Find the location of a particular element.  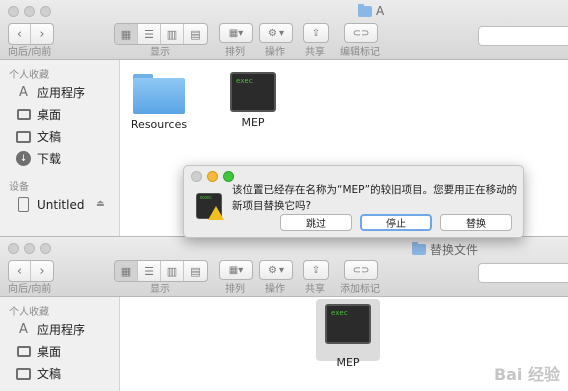

sidebar-item-downloads: ↓ 下载 is located at coordinates (38, 158).